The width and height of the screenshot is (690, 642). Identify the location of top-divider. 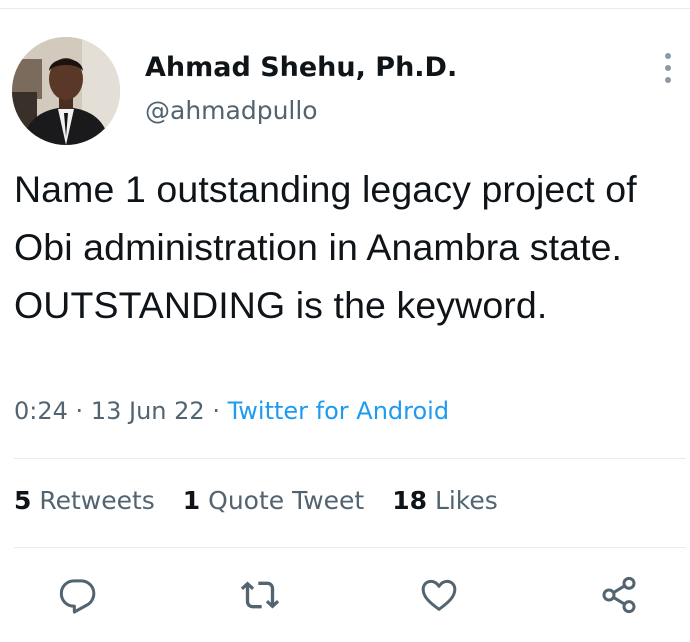
(345, 8).